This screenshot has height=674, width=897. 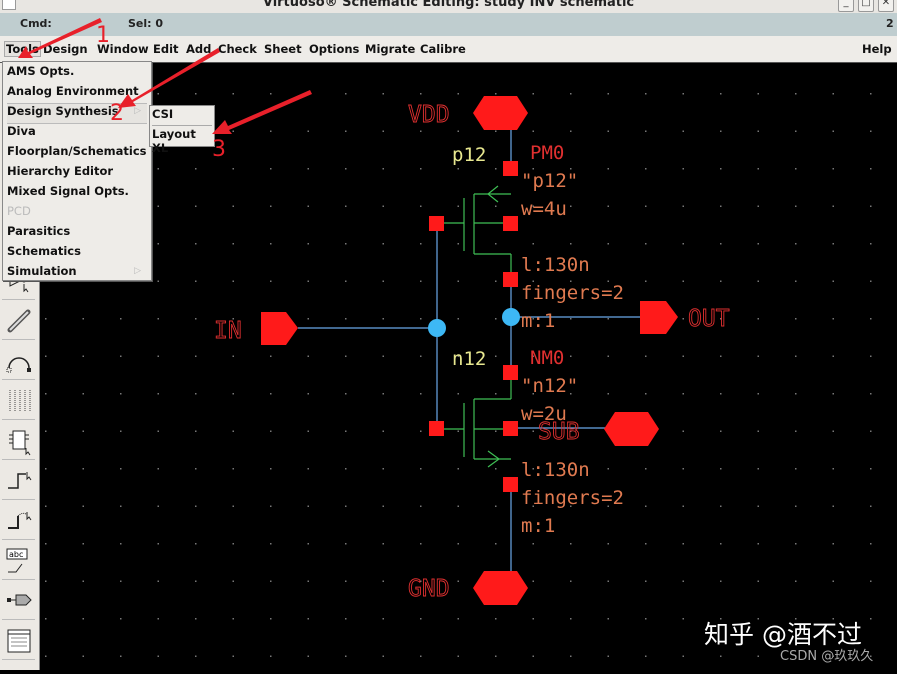 I want to click on pmos-drain-terminal, so click(x=510, y=279).